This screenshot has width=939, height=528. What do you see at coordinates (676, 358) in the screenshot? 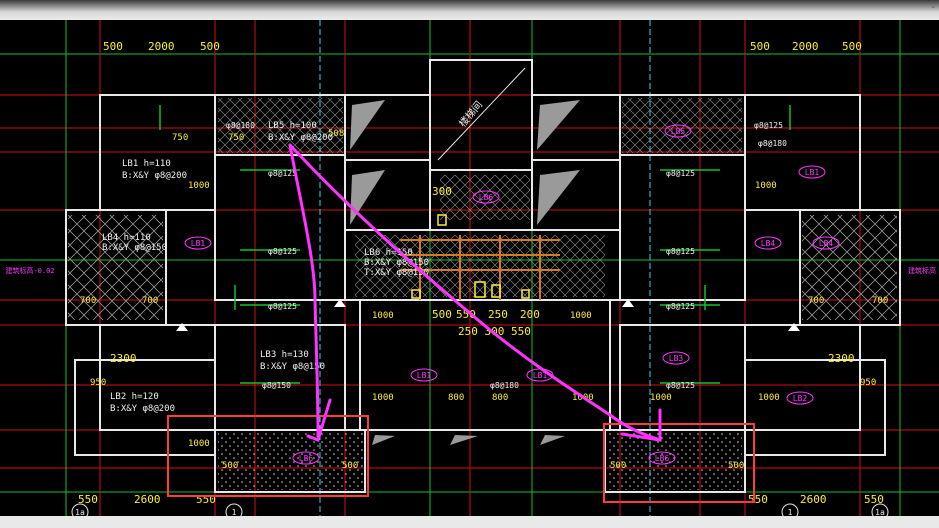
I see `tag-lb3: LB3` at bounding box center [676, 358].